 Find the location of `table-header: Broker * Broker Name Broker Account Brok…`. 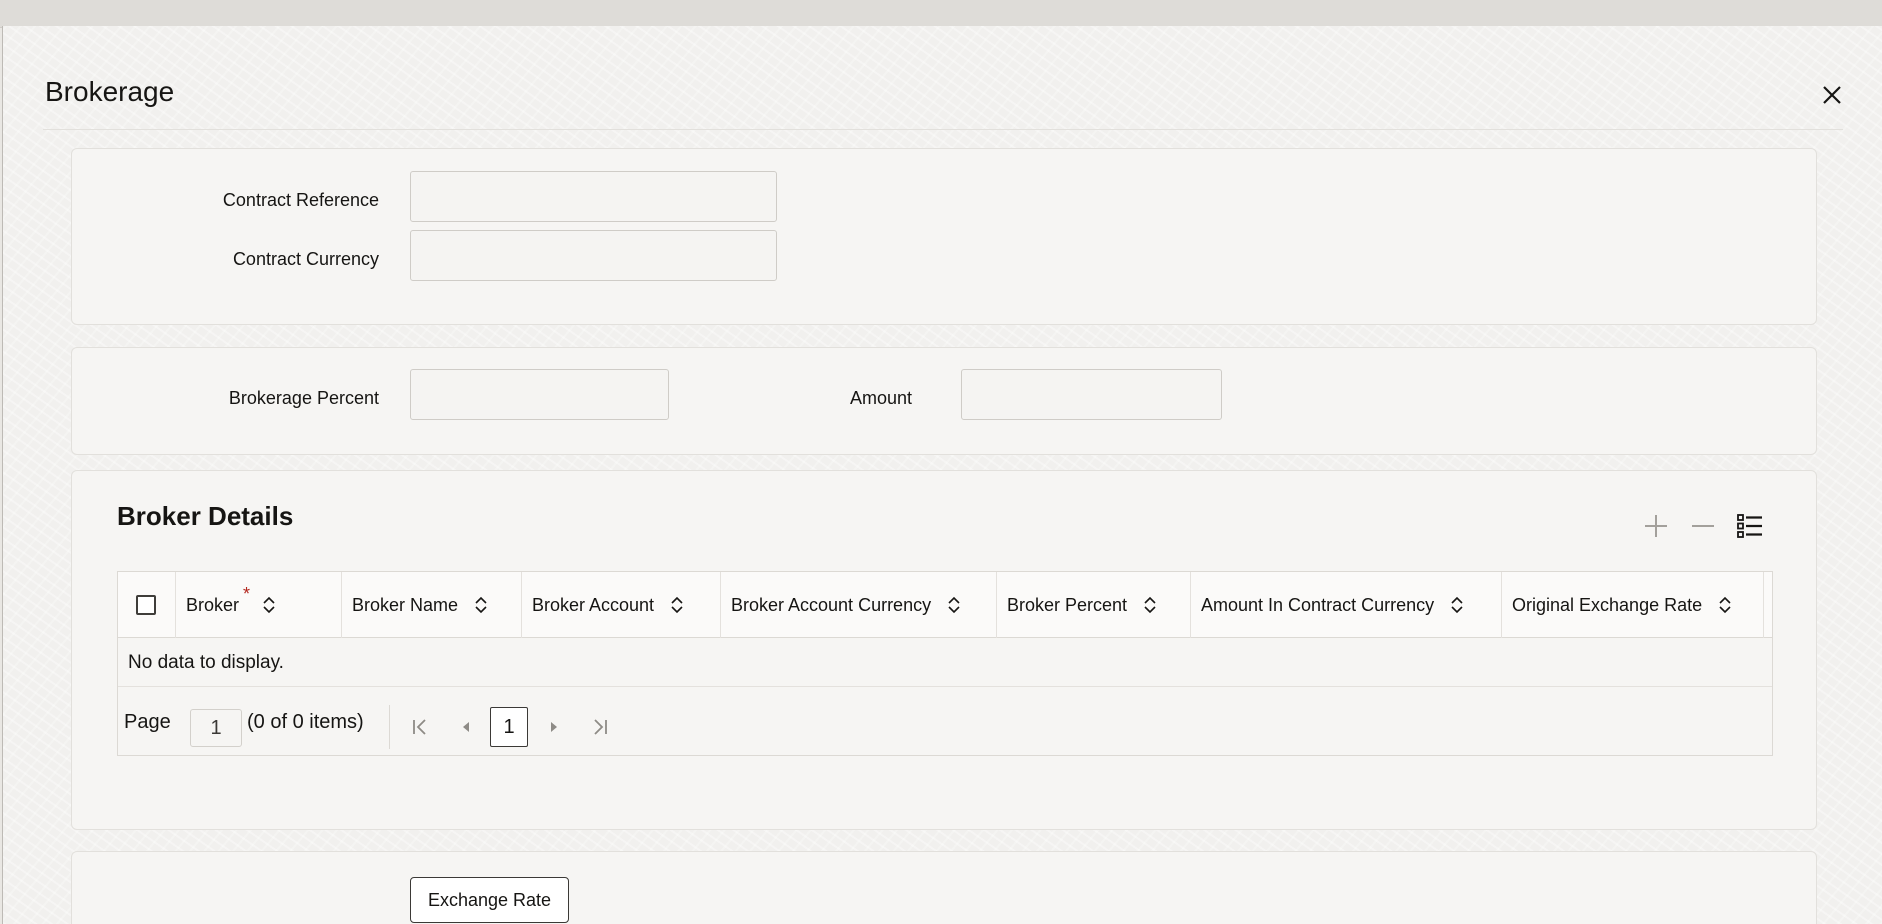

table-header: Broker * Broker Name Broker Account Brok… is located at coordinates (945, 605).